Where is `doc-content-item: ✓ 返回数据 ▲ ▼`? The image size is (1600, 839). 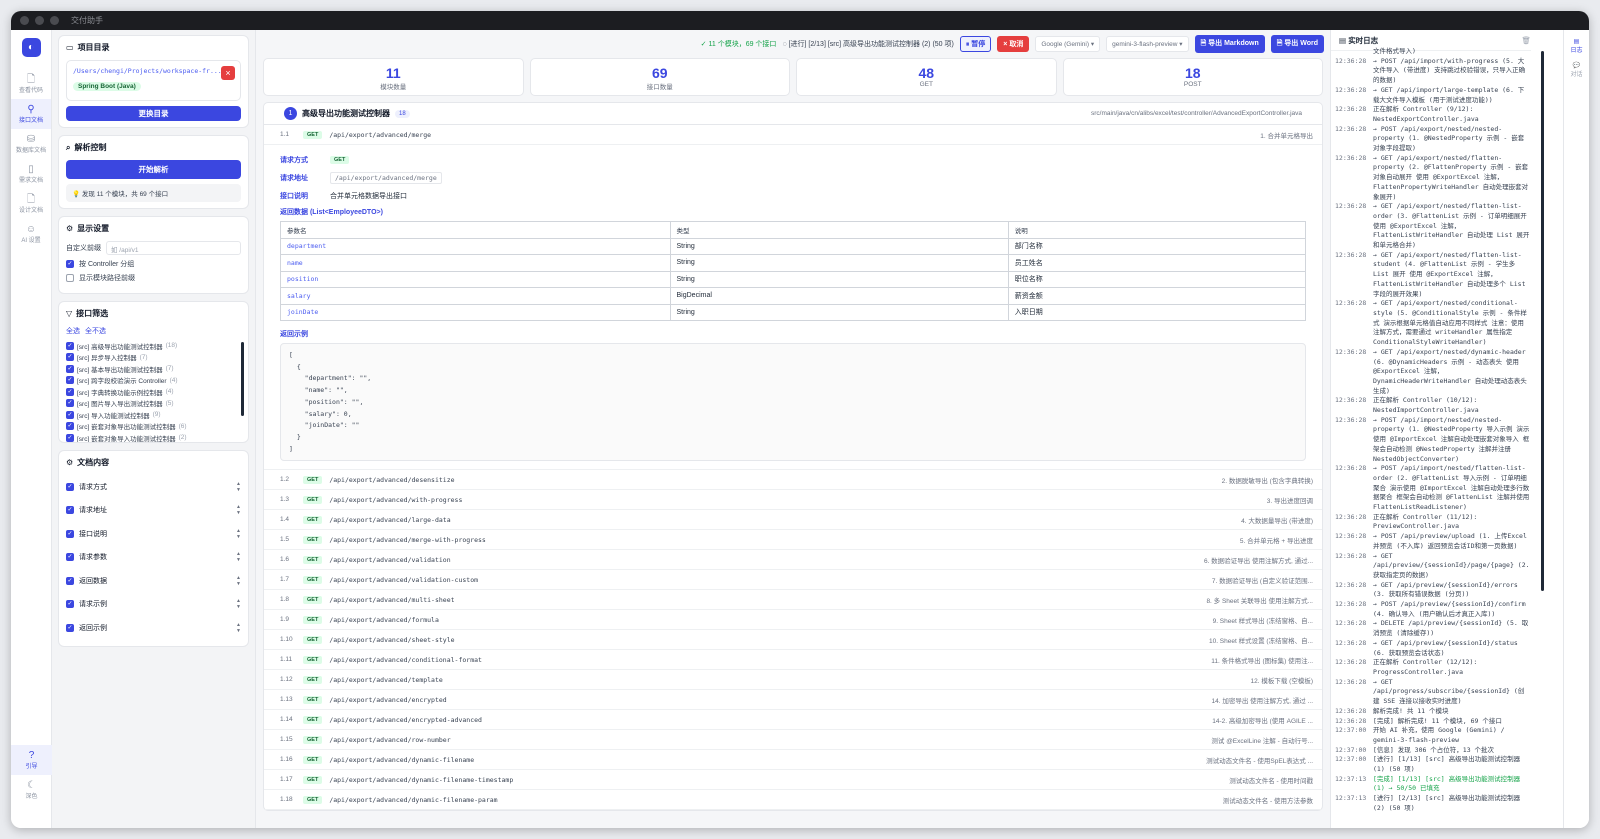 doc-content-item: ✓ 返回数据 ▲ ▼ is located at coordinates (153, 581).